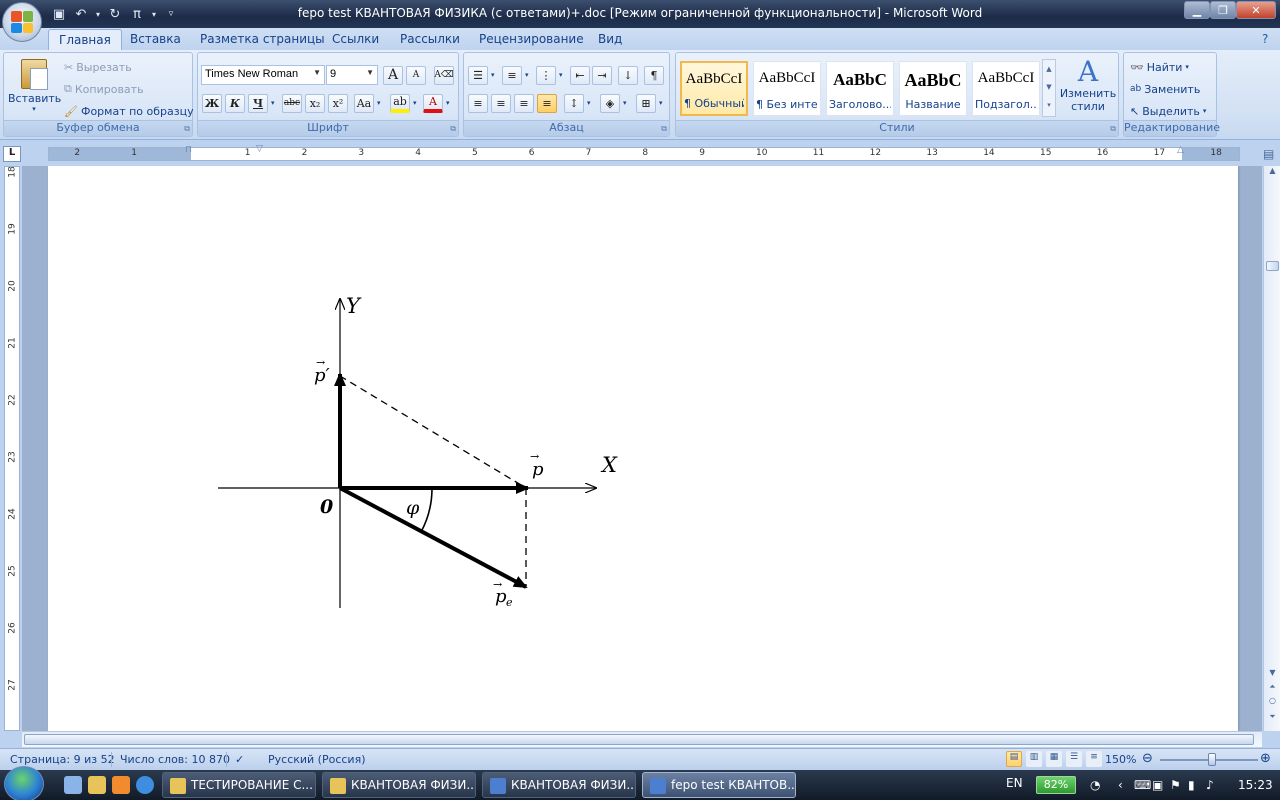  I want to click on tray-expand-icon: ‹, so click(1120, 785).